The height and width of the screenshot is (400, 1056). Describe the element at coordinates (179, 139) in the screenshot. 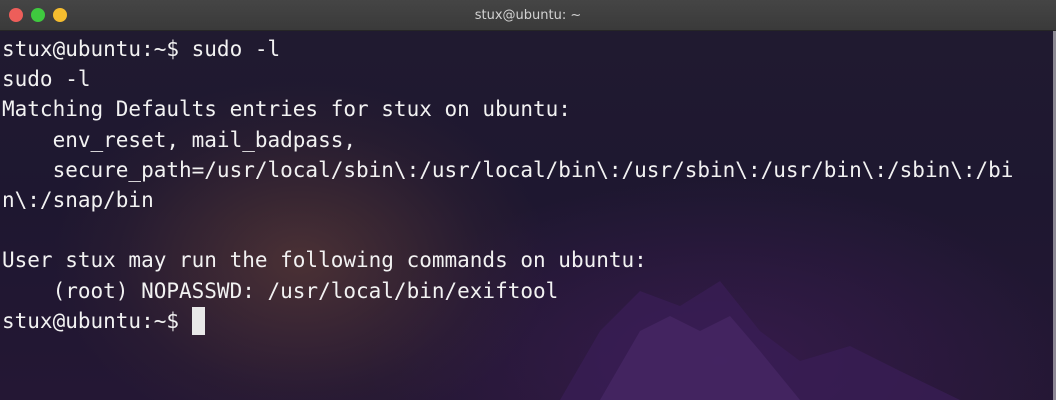

I see `terminal-line: env_reset, mail_badpass,` at that location.